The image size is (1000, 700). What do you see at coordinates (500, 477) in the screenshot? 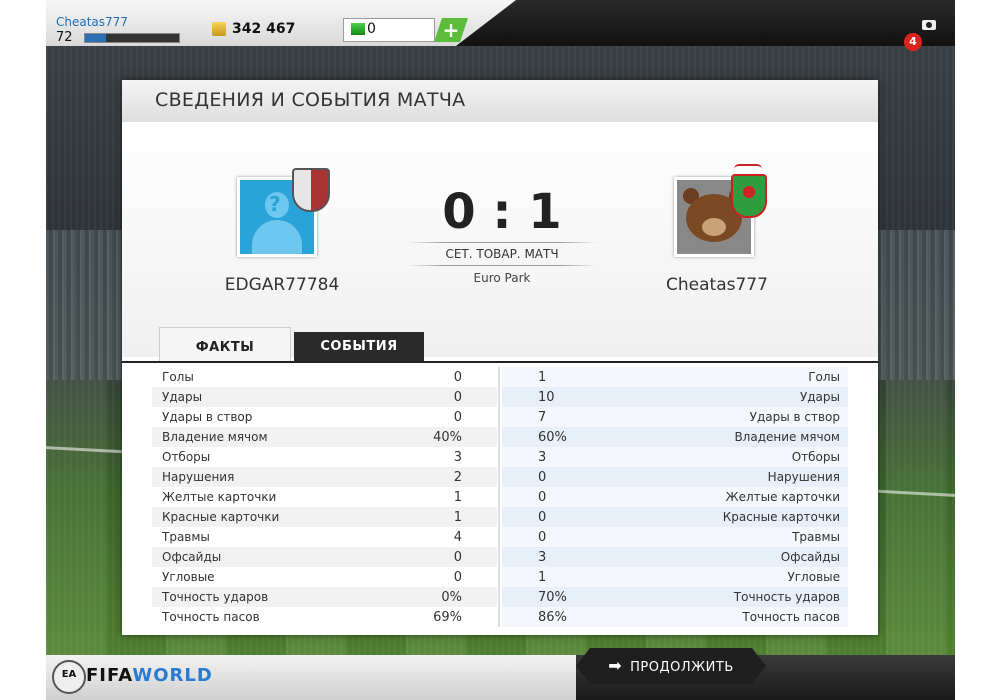
I see `stats-row: Нарушения 2 0 Нарушения` at bounding box center [500, 477].